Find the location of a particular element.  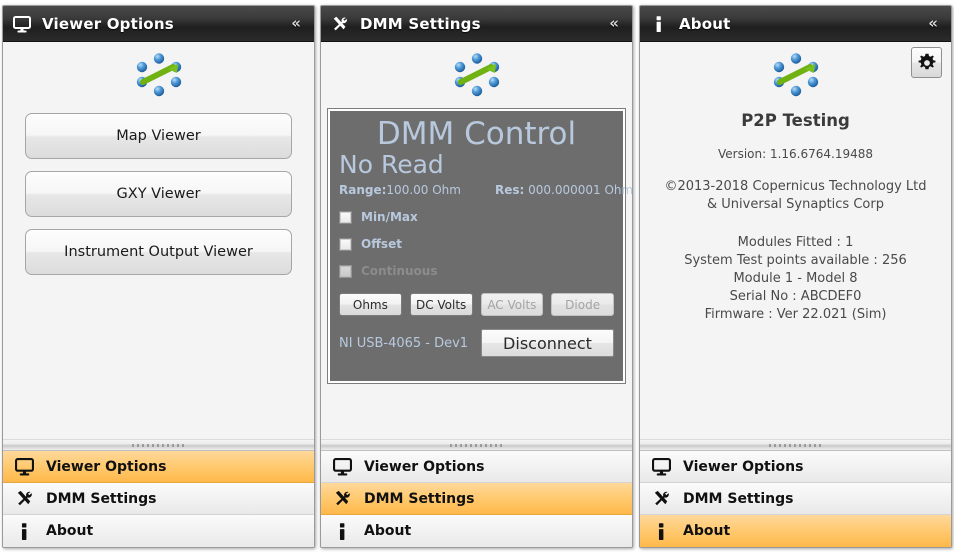

dmm-res-value: 000.000001 Ohm is located at coordinates (580, 190).